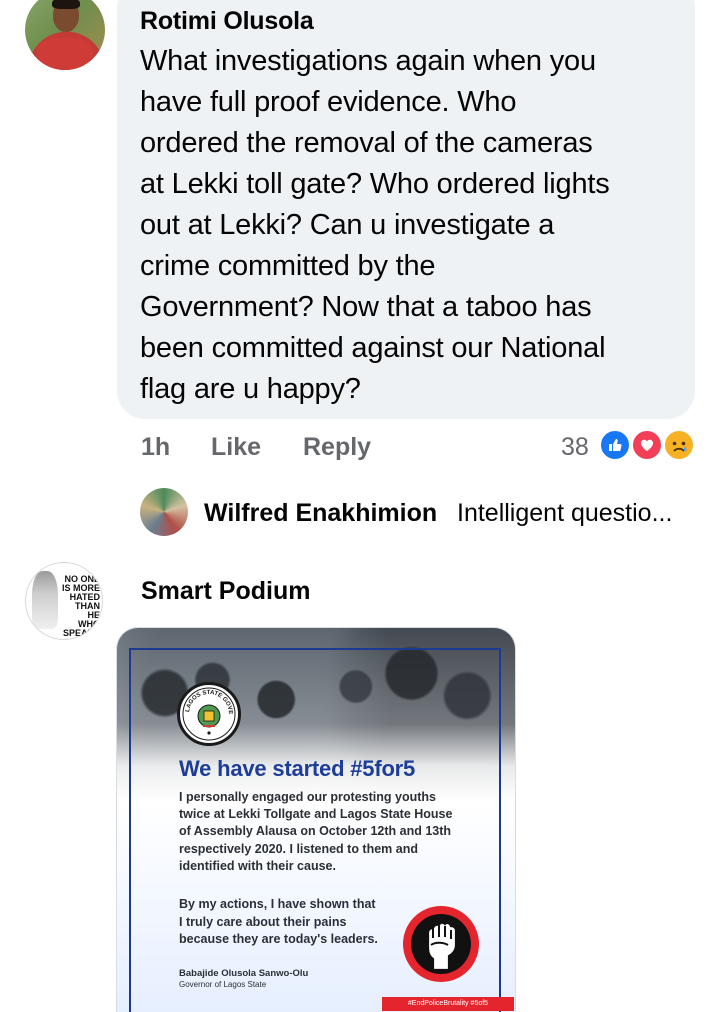 Image resolution: width=720 pixels, height=1012 pixels. What do you see at coordinates (244, 973) in the screenshot?
I see `poster-signature: Babajide Olusola Sanwo-Olu` at bounding box center [244, 973].